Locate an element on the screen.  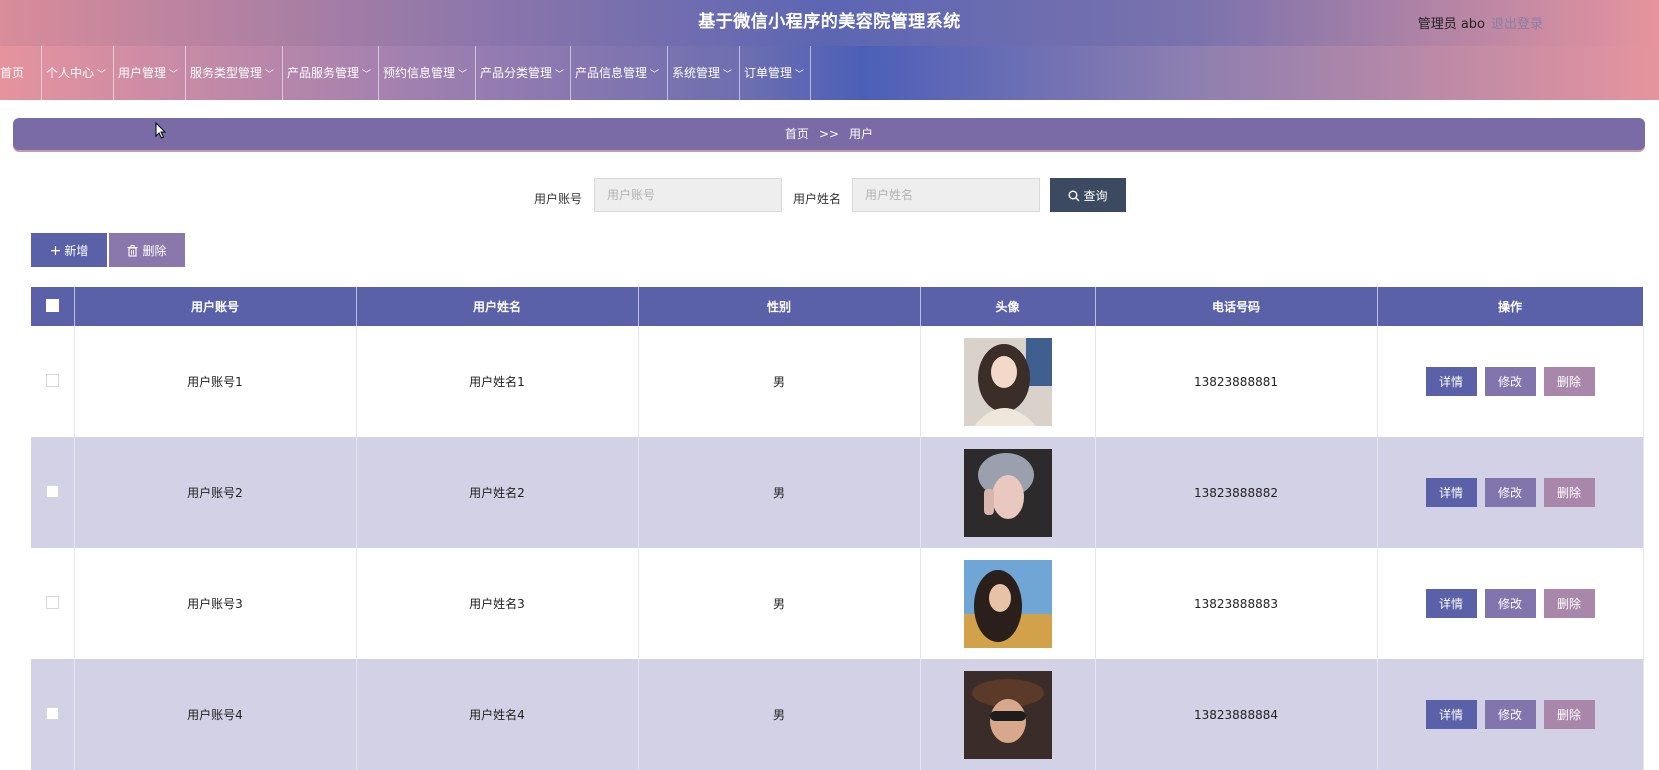
cell-name: 用户姓名3 is located at coordinates (497, 603).